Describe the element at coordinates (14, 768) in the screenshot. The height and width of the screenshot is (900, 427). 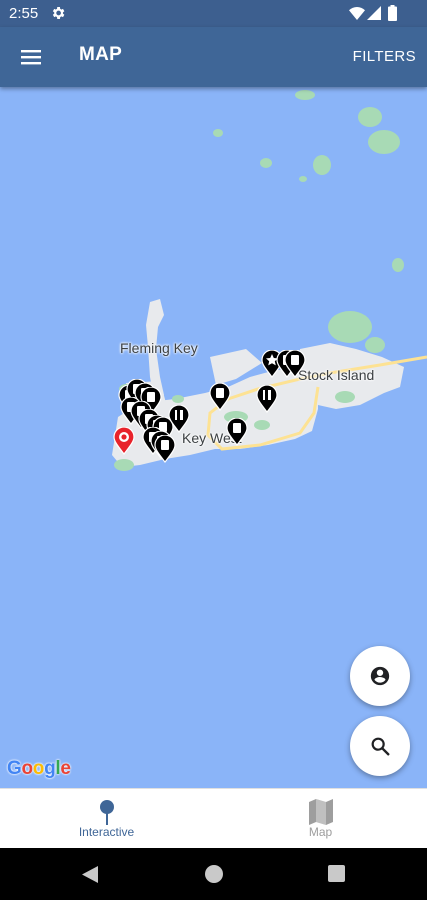
I see `google-letter: G` at that location.